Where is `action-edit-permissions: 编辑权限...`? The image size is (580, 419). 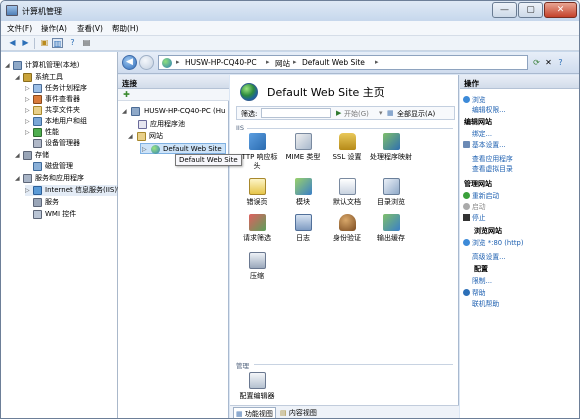
action-edit-permissions: 编辑权限... is located at coordinates (489, 109).